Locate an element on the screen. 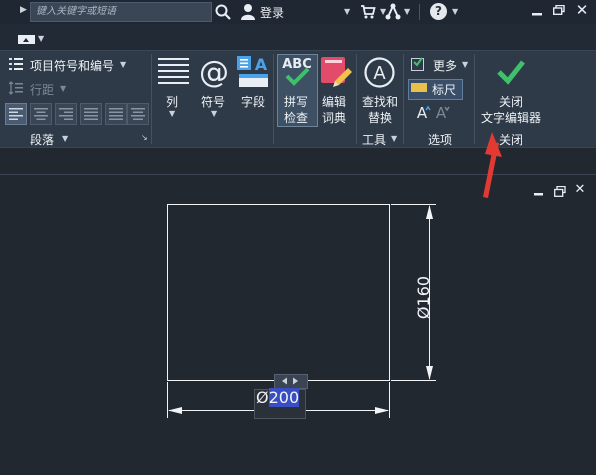  symbol-button: 符号 is located at coordinates (213, 101).